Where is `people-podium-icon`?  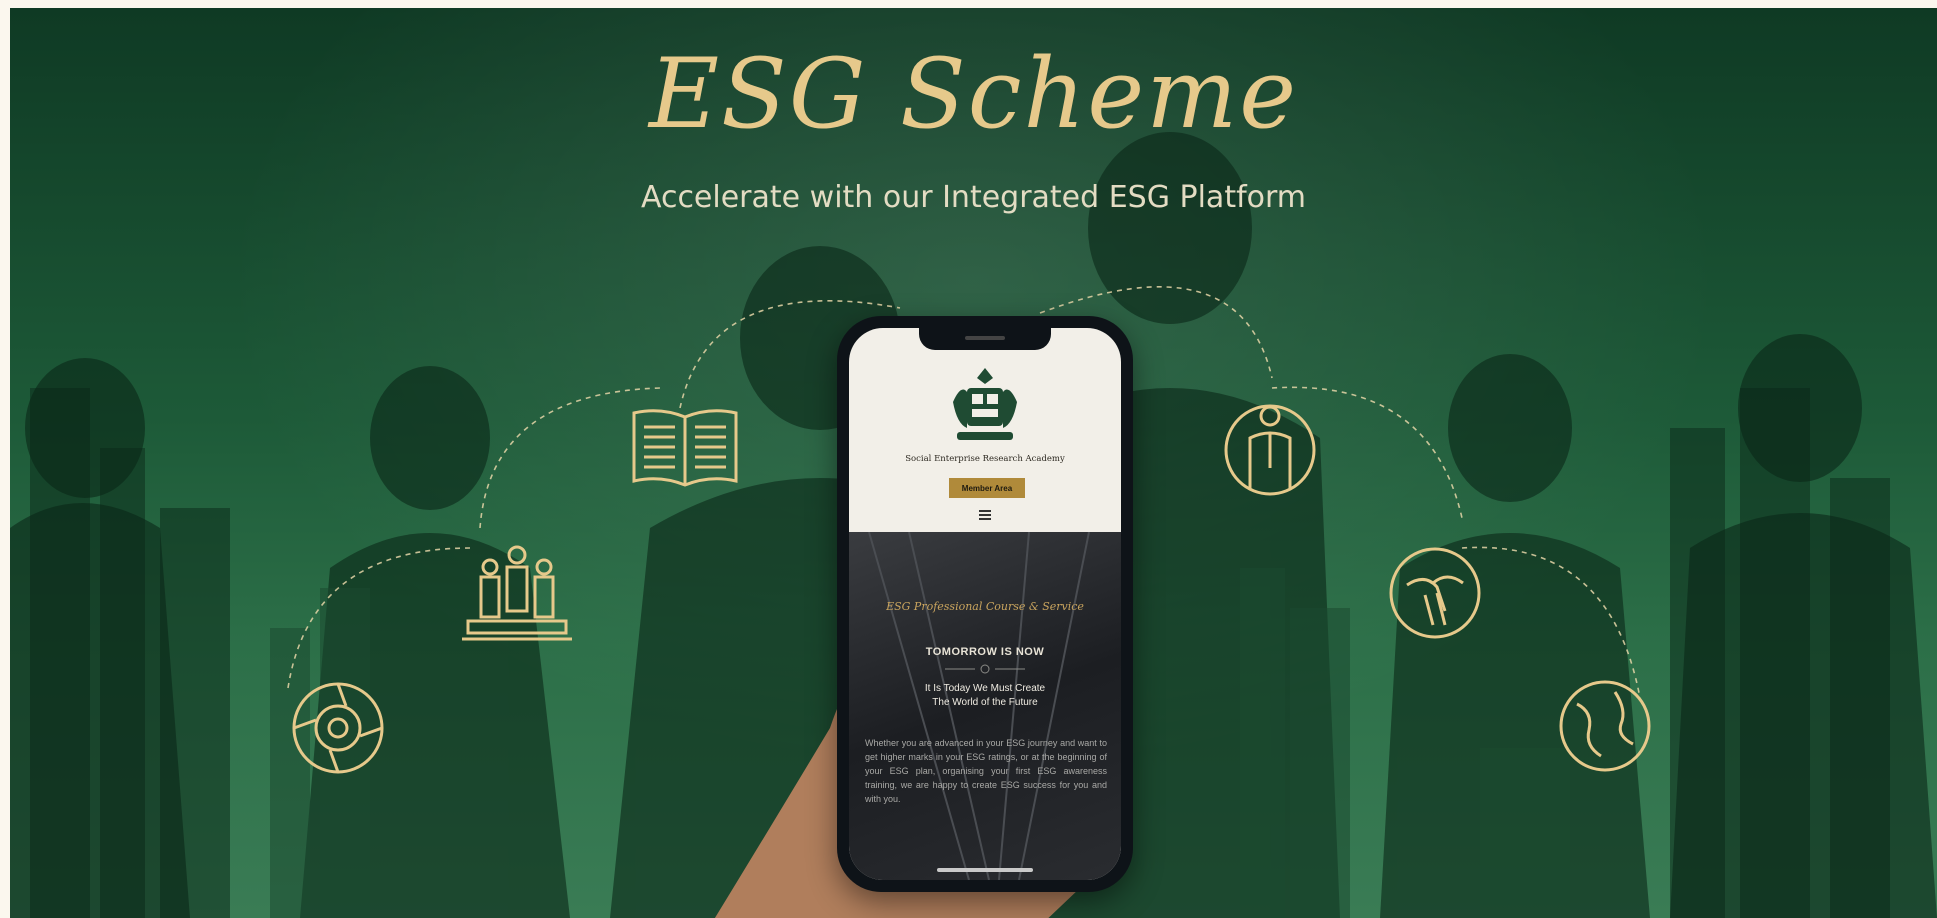 people-podium-icon is located at coordinates (517, 593).